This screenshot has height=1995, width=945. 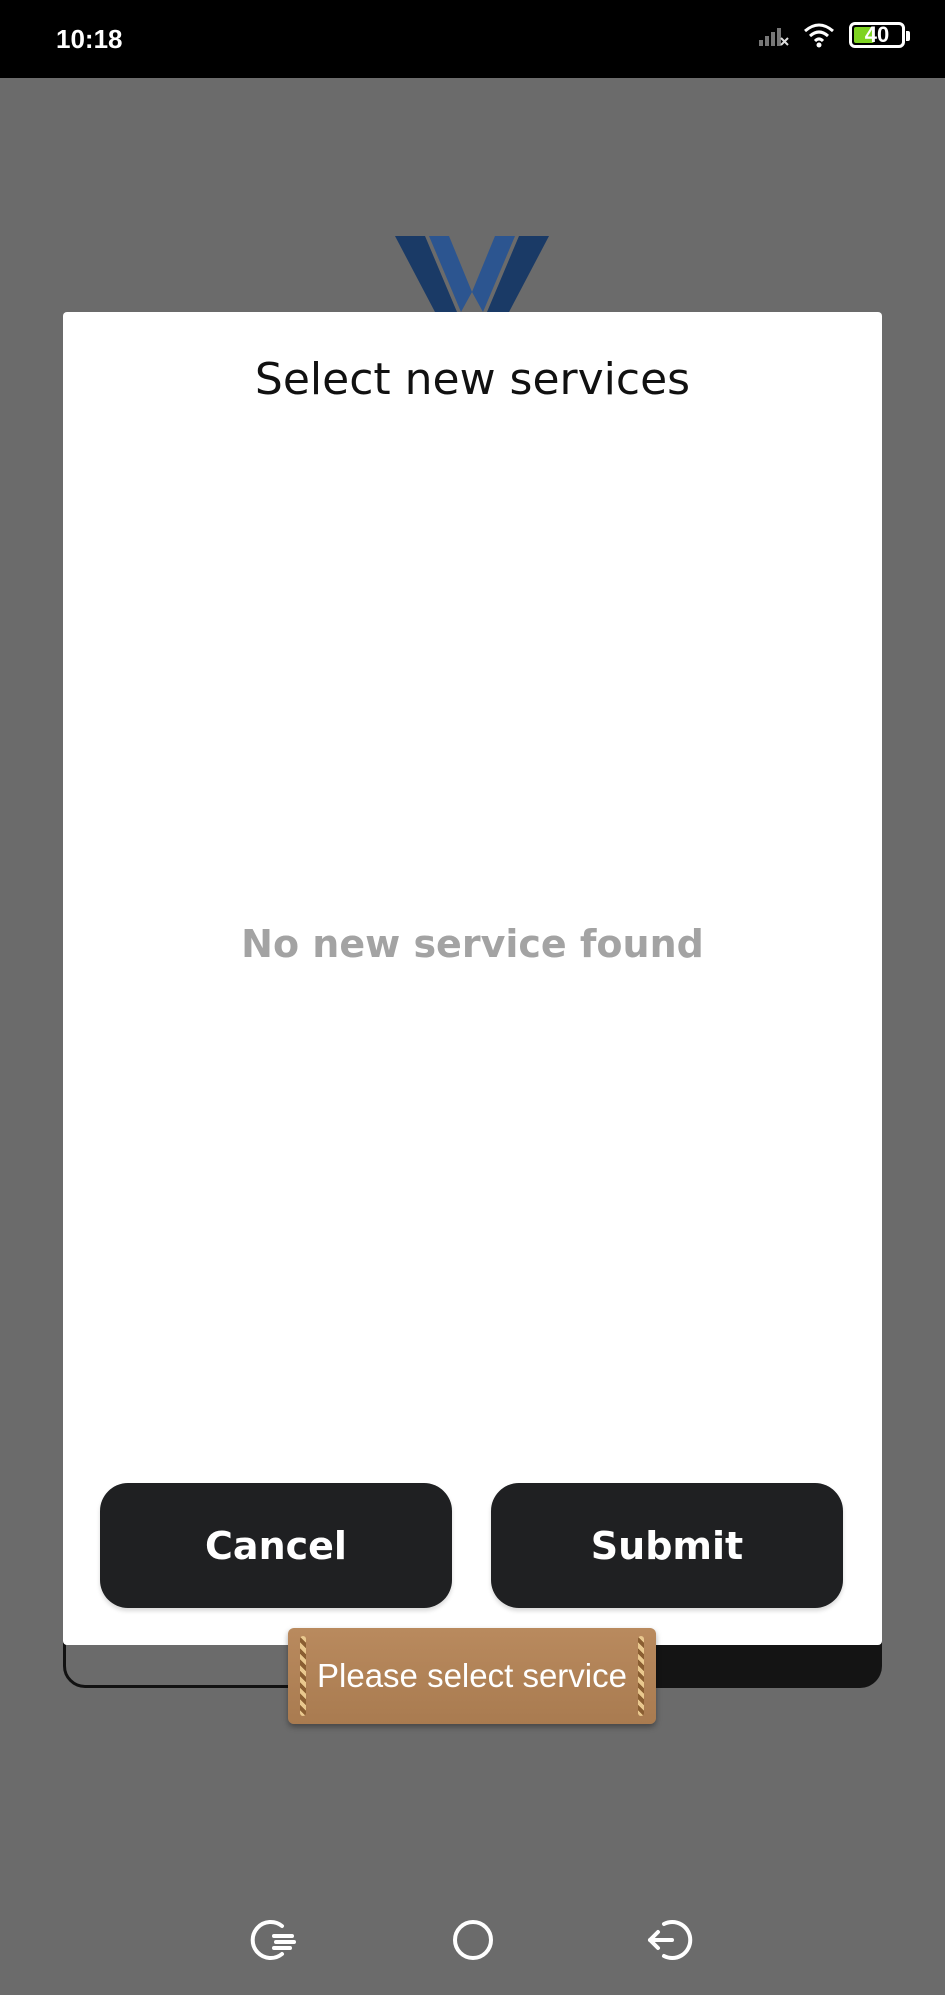 I want to click on back-icon, so click(x=668, y=1940).